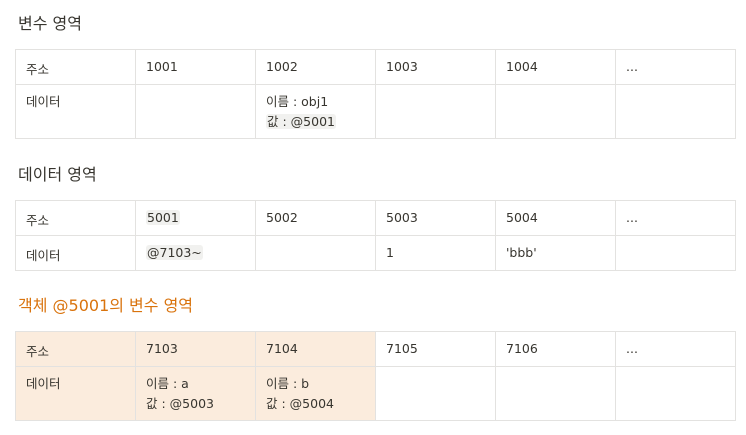 This screenshot has height=435, width=746. Describe the element at coordinates (174, 252) in the screenshot. I see `data-cell-value: @7103~` at that location.